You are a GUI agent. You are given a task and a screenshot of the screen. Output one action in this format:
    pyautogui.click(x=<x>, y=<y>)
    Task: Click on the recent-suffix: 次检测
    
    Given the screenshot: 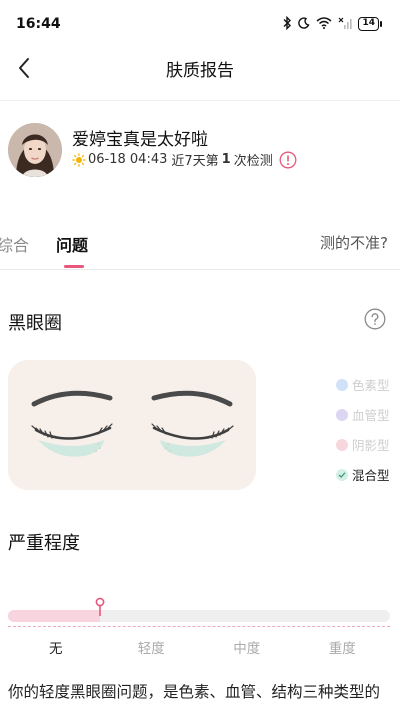 What is the action you would take?
    pyautogui.click(x=253, y=161)
    